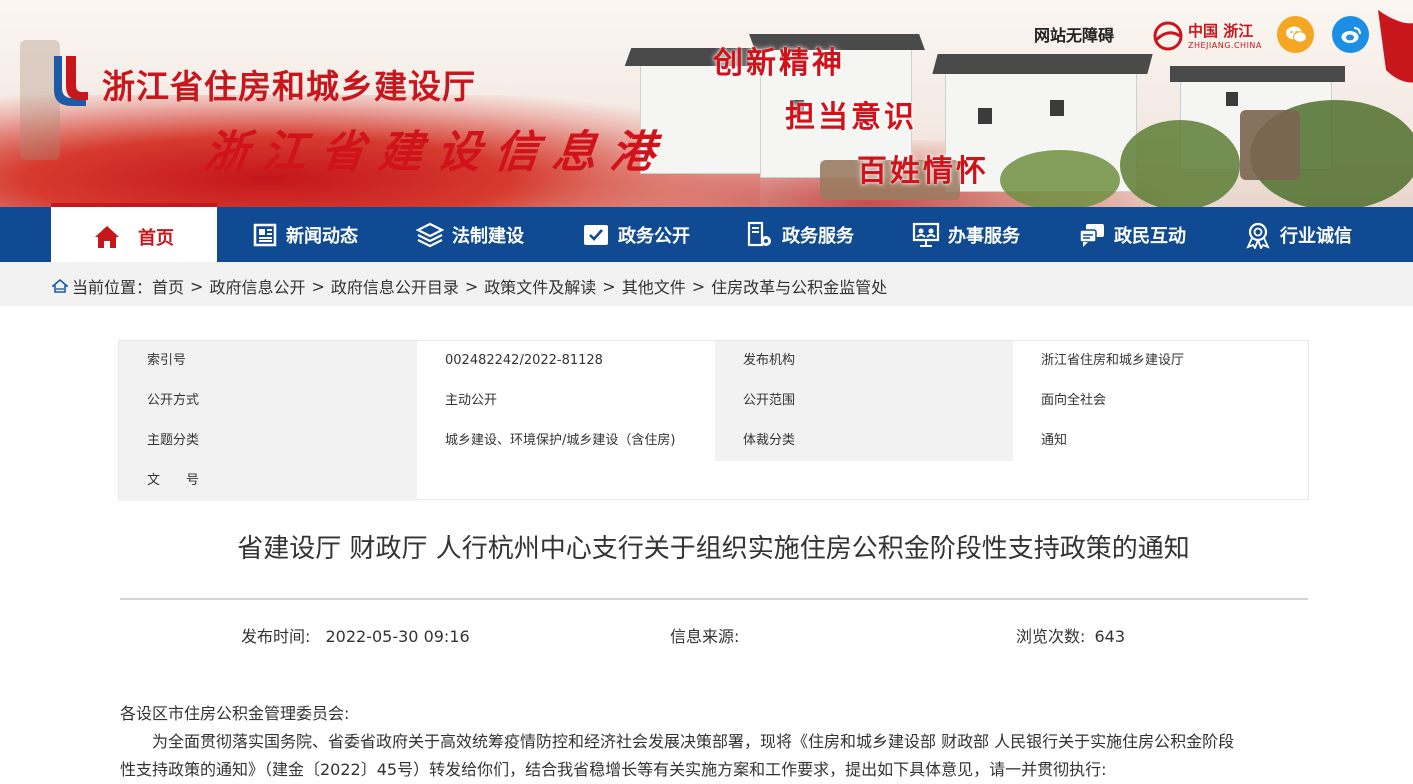 The height and width of the screenshot is (784, 1413). Describe the element at coordinates (1074, 400) in the screenshot. I see `meta-value: 面向全社会` at that location.